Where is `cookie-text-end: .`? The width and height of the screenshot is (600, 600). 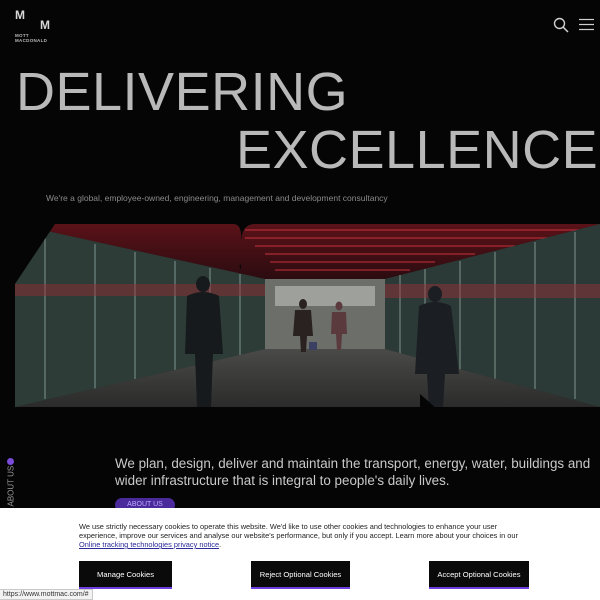
cookie-text-end: . is located at coordinates (220, 544).